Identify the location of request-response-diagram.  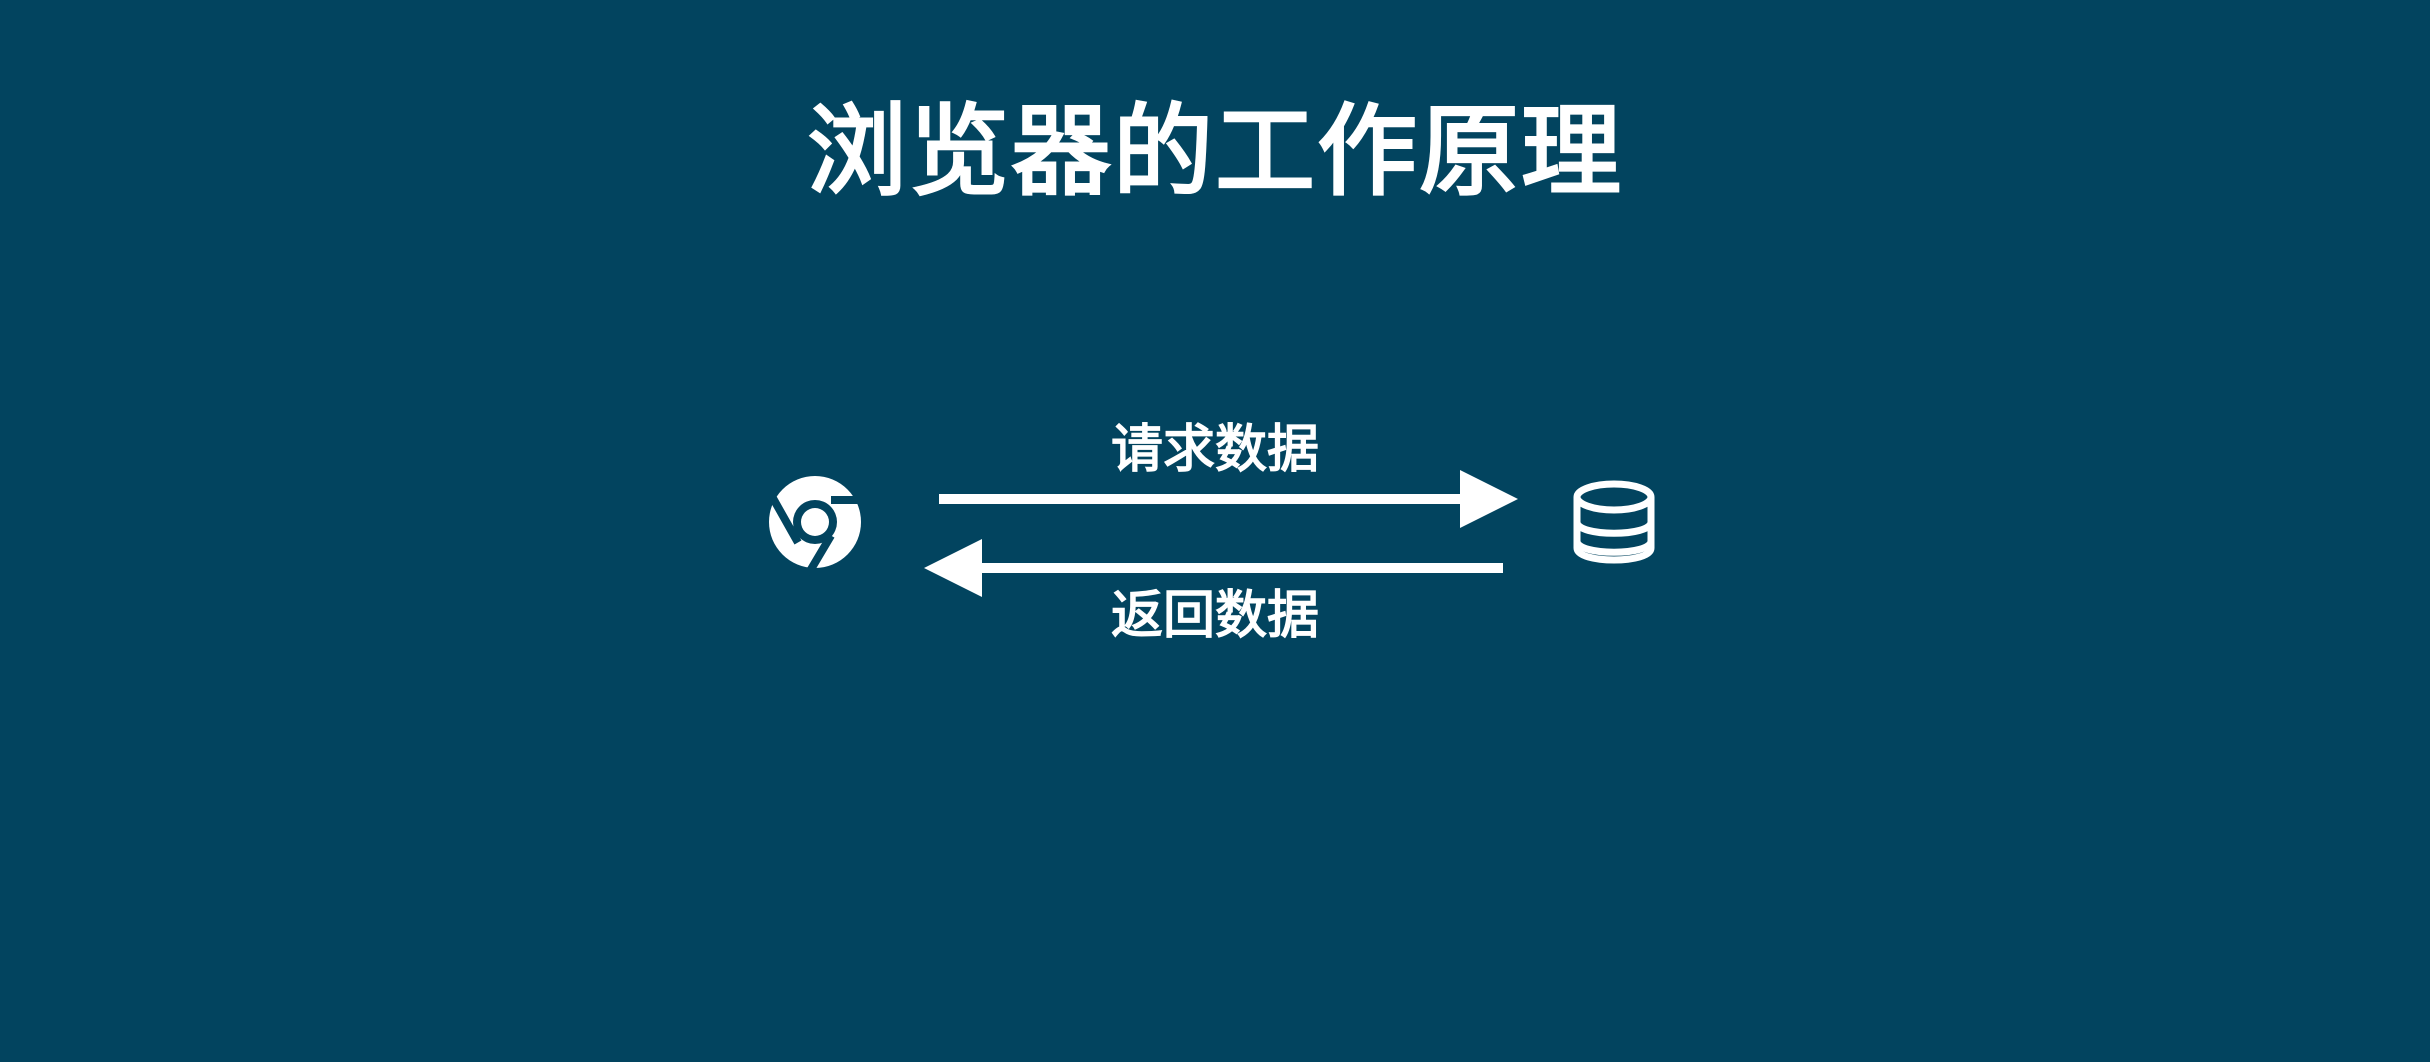
(1211, 533).